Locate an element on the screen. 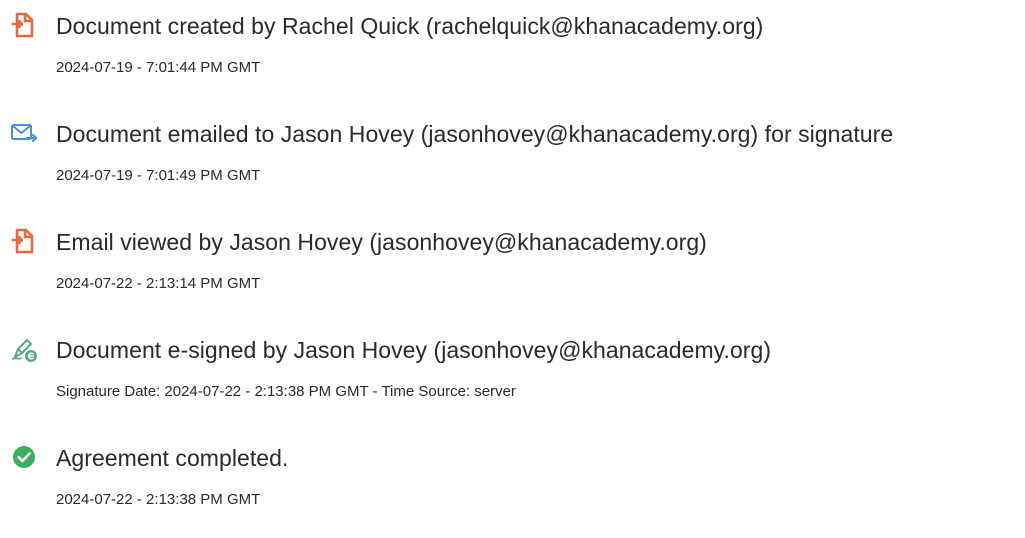  event-description: Agreement completed. is located at coordinates (172, 458).